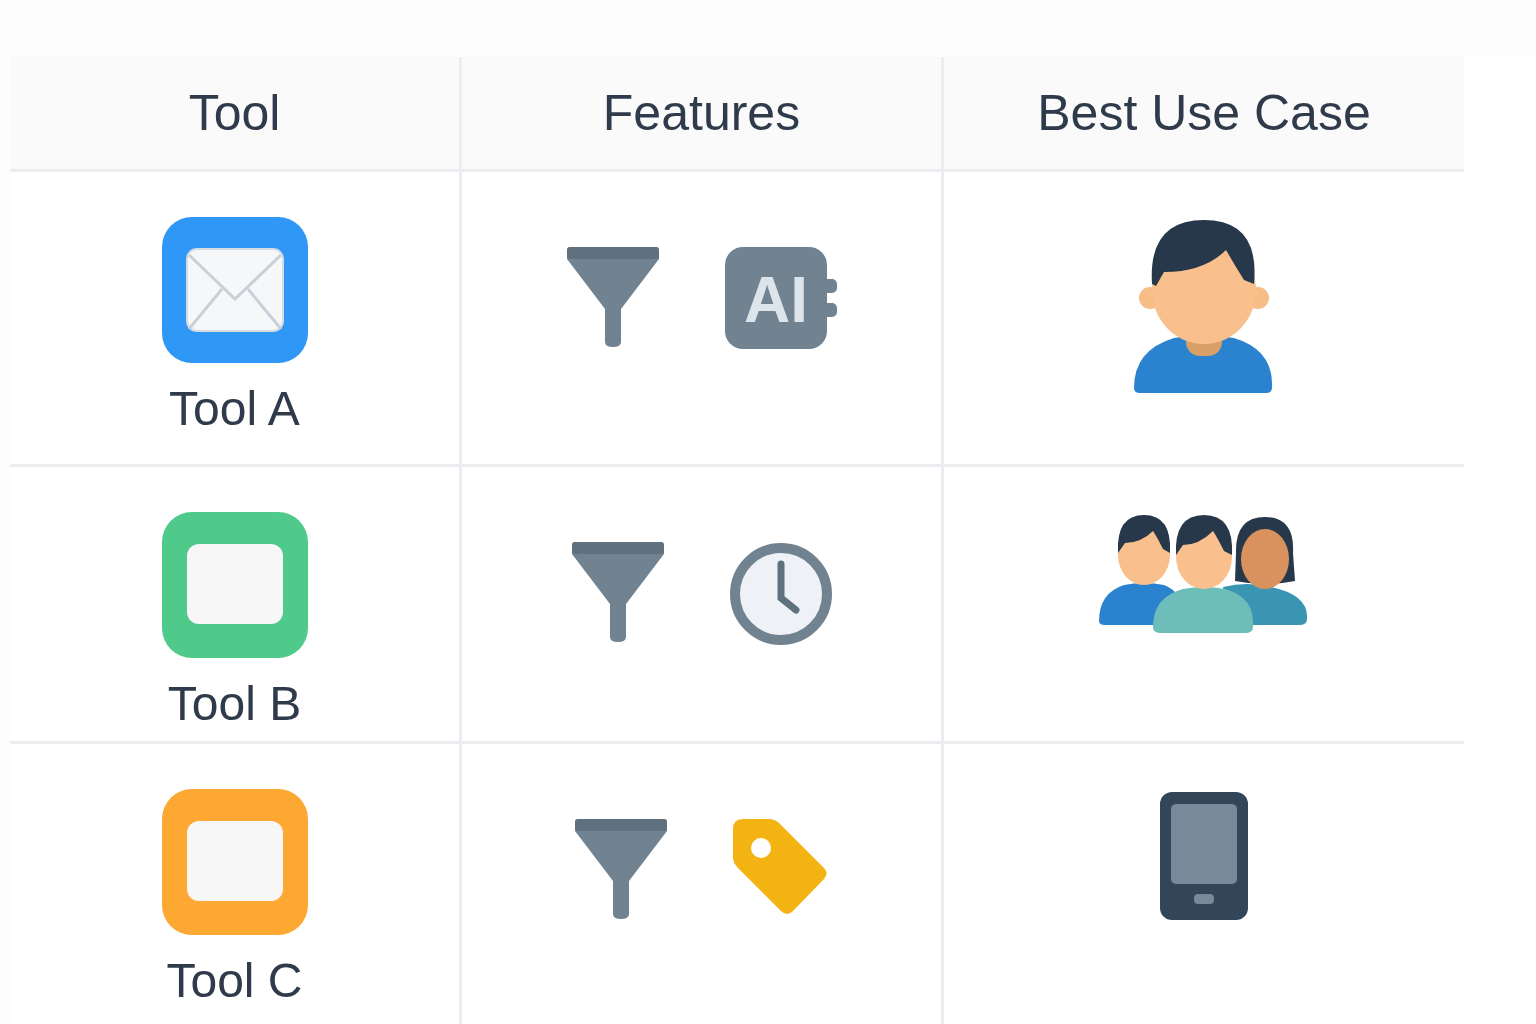  I want to click on person-icon, so click(1204, 307).